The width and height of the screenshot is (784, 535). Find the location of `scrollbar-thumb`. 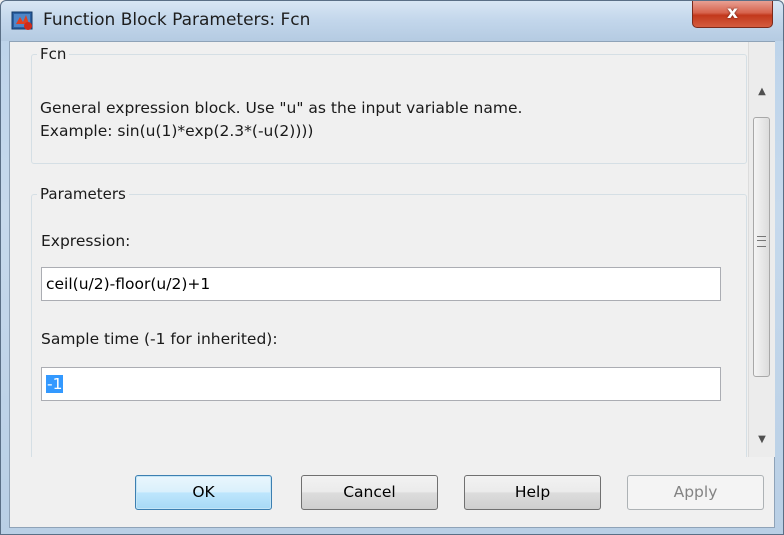

scrollbar-thumb is located at coordinates (761, 247).